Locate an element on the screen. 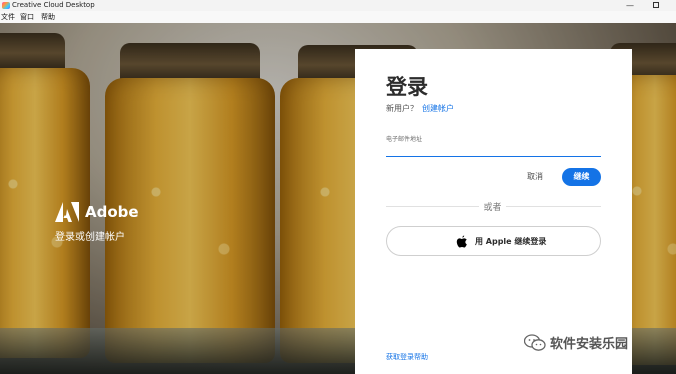 Image resolution: width=676 pixels, height=374 pixels. menu-window: 窗口 is located at coordinates (27, 17).